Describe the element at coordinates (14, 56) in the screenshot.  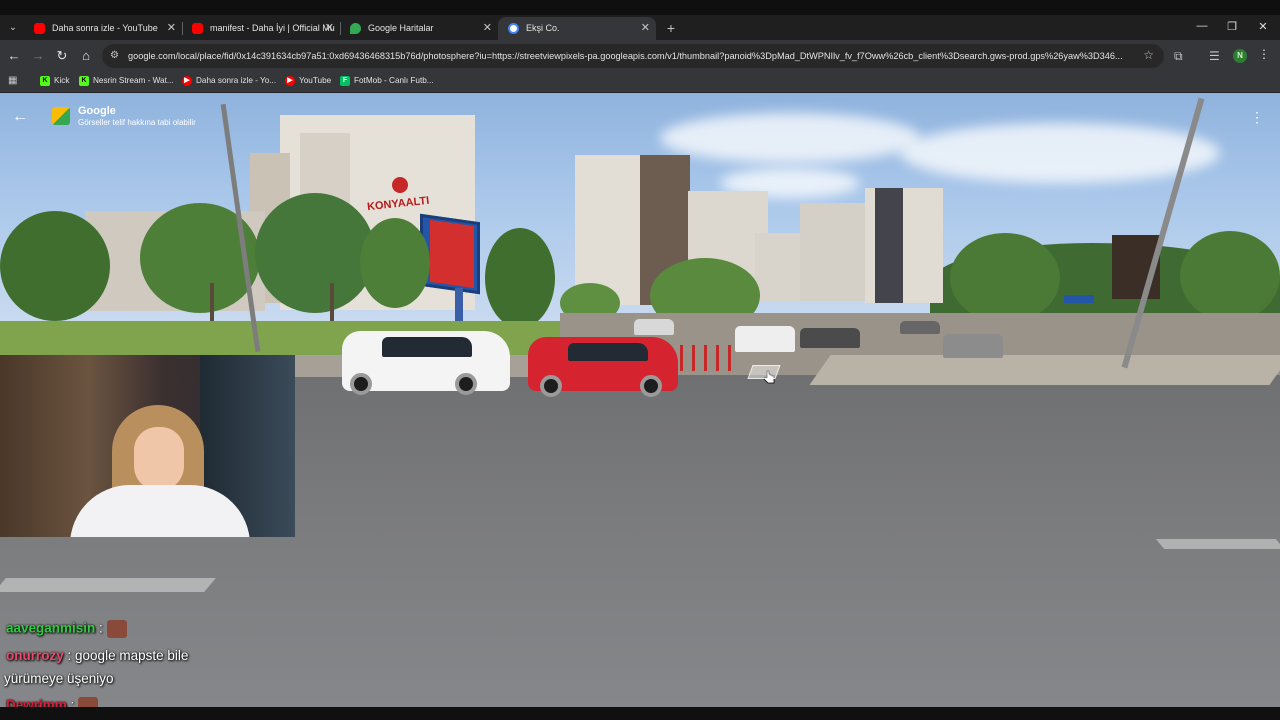
I see `back-icon: ←` at that location.